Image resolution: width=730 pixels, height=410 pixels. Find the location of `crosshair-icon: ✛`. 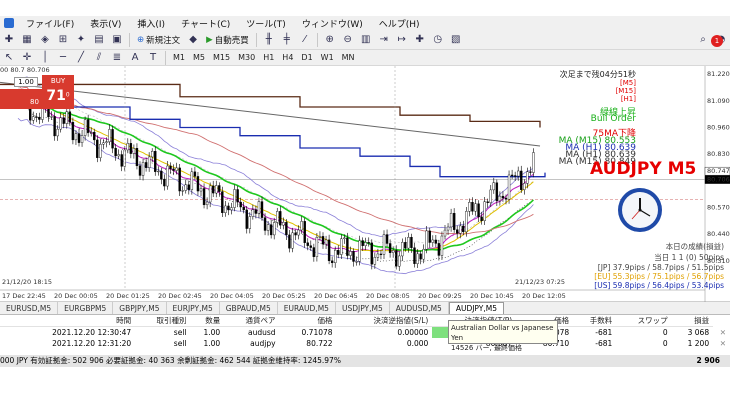

crosshair-icon: ✛ is located at coordinates (27, 58).